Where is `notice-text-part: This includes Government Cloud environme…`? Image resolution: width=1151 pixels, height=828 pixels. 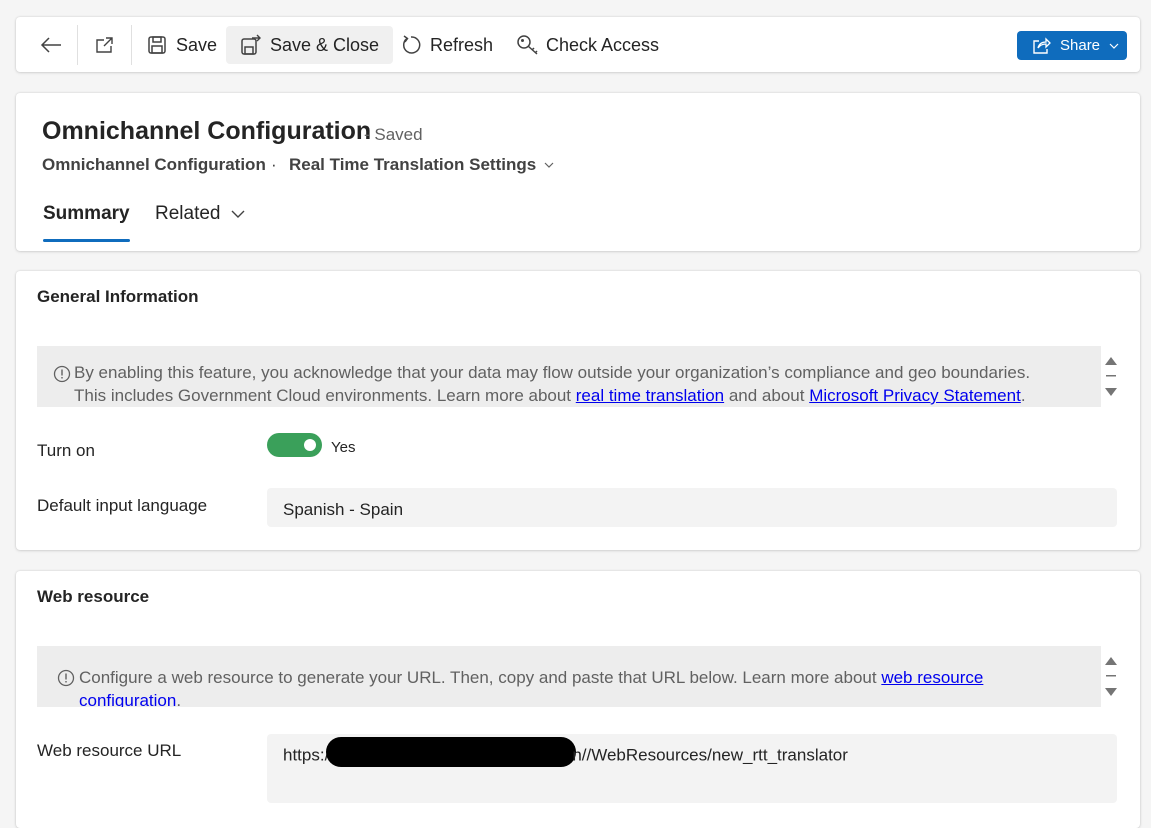 notice-text-part: This includes Government Cloud environme… is located at coordinates (325, 395).